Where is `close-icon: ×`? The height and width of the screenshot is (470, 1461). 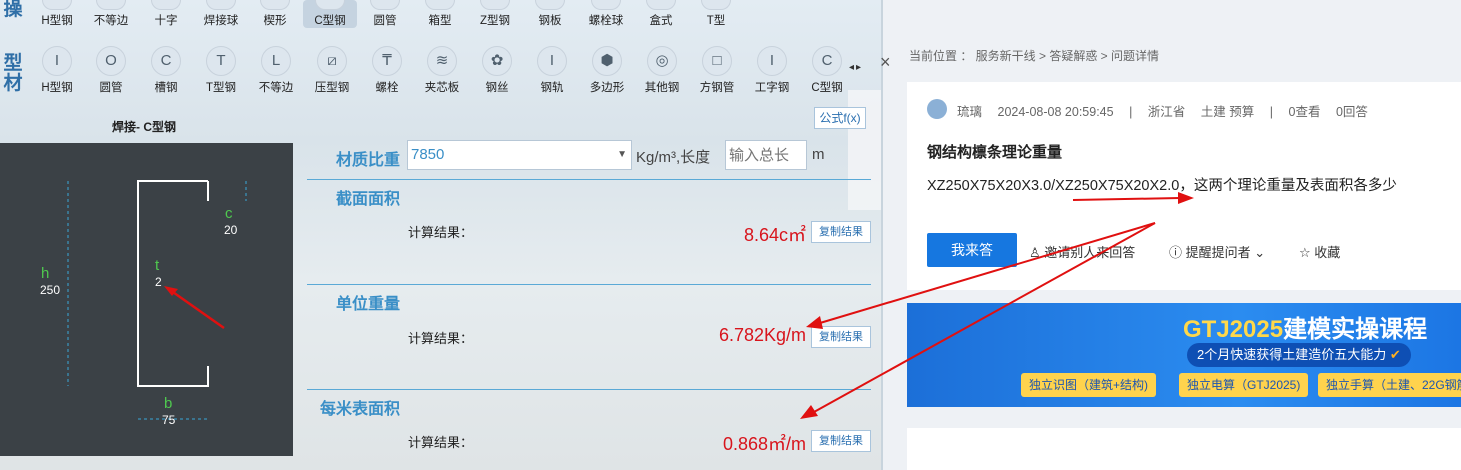
close-icon: × is located at coordinates (885, 62).